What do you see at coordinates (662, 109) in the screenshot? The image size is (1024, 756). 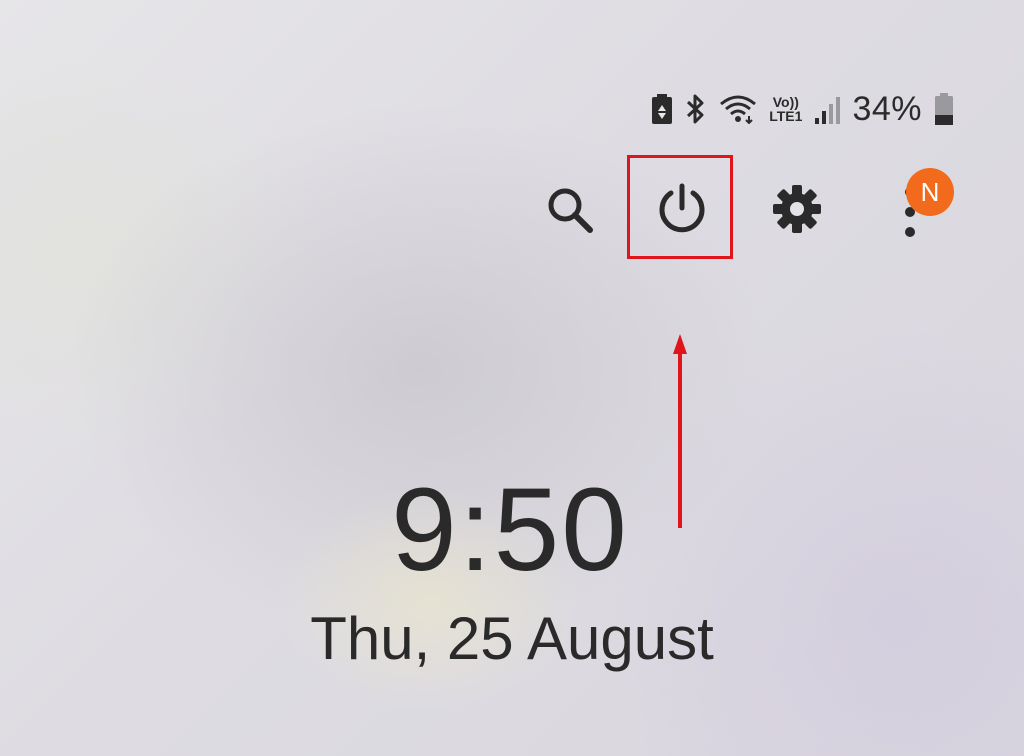 I see `battery-saver-icon` at bounding box center [662, 109].